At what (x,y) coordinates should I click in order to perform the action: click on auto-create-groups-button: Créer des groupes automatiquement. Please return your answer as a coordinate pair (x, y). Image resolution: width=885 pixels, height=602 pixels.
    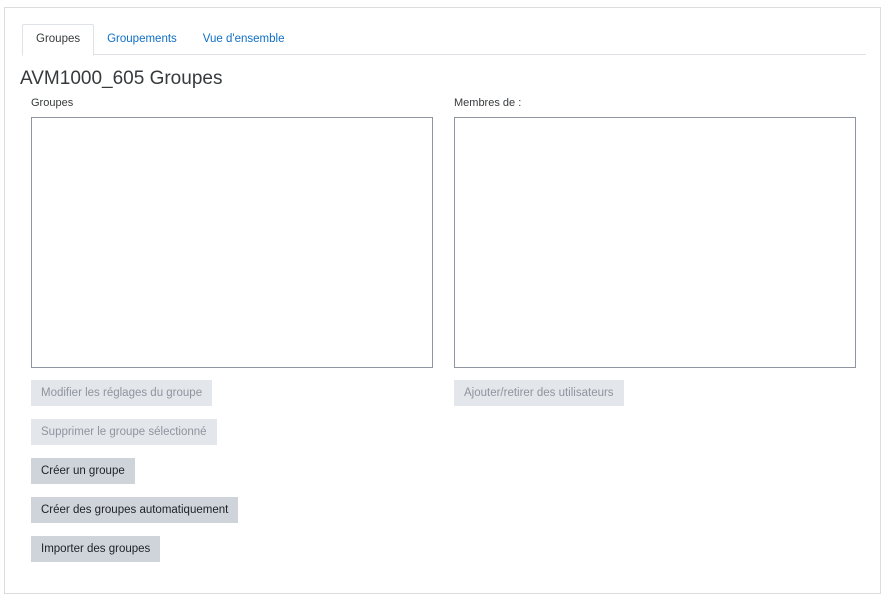
    Looking at the image, I should click on (135, 510).